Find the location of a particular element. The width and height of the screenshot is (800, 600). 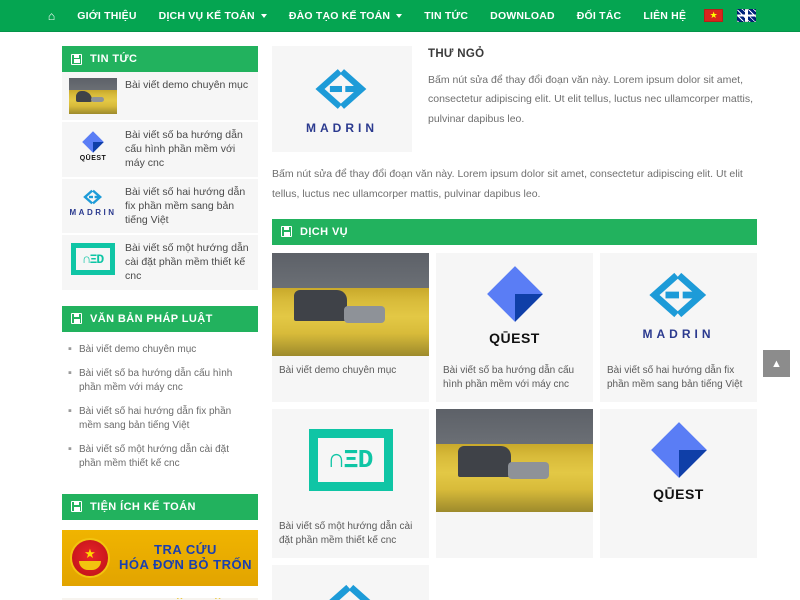

nav-item-tin-tuc: TIN TỨC is located at coordinates (446, 15).